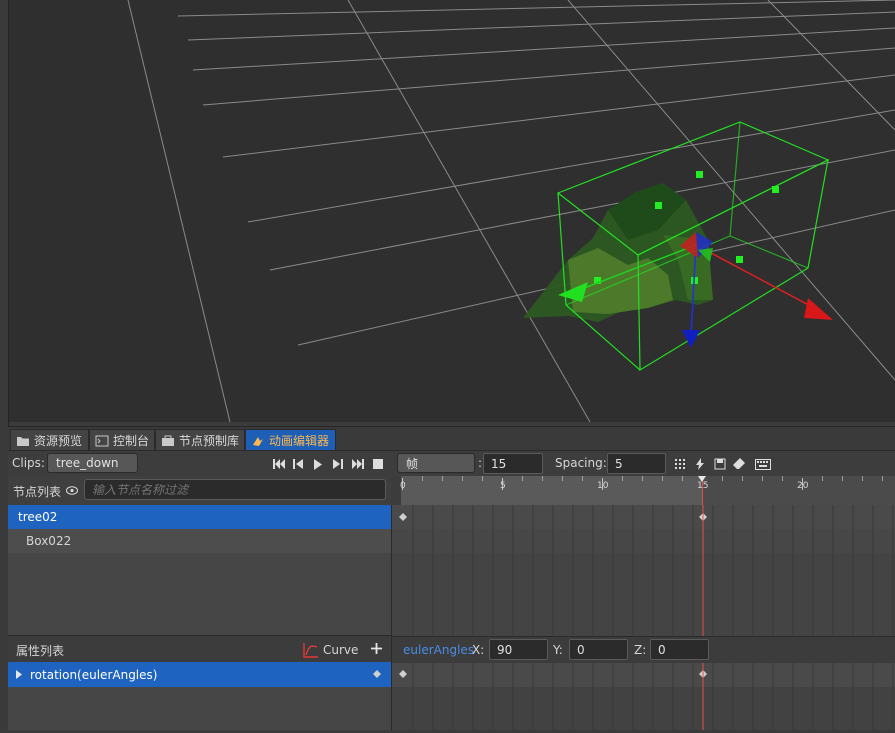 This screenshot has height=733, width=895. Describe the element at coordinates (209, 441) in the screenshot. I see `tab-prefab-label: 节点预制库` at that location.